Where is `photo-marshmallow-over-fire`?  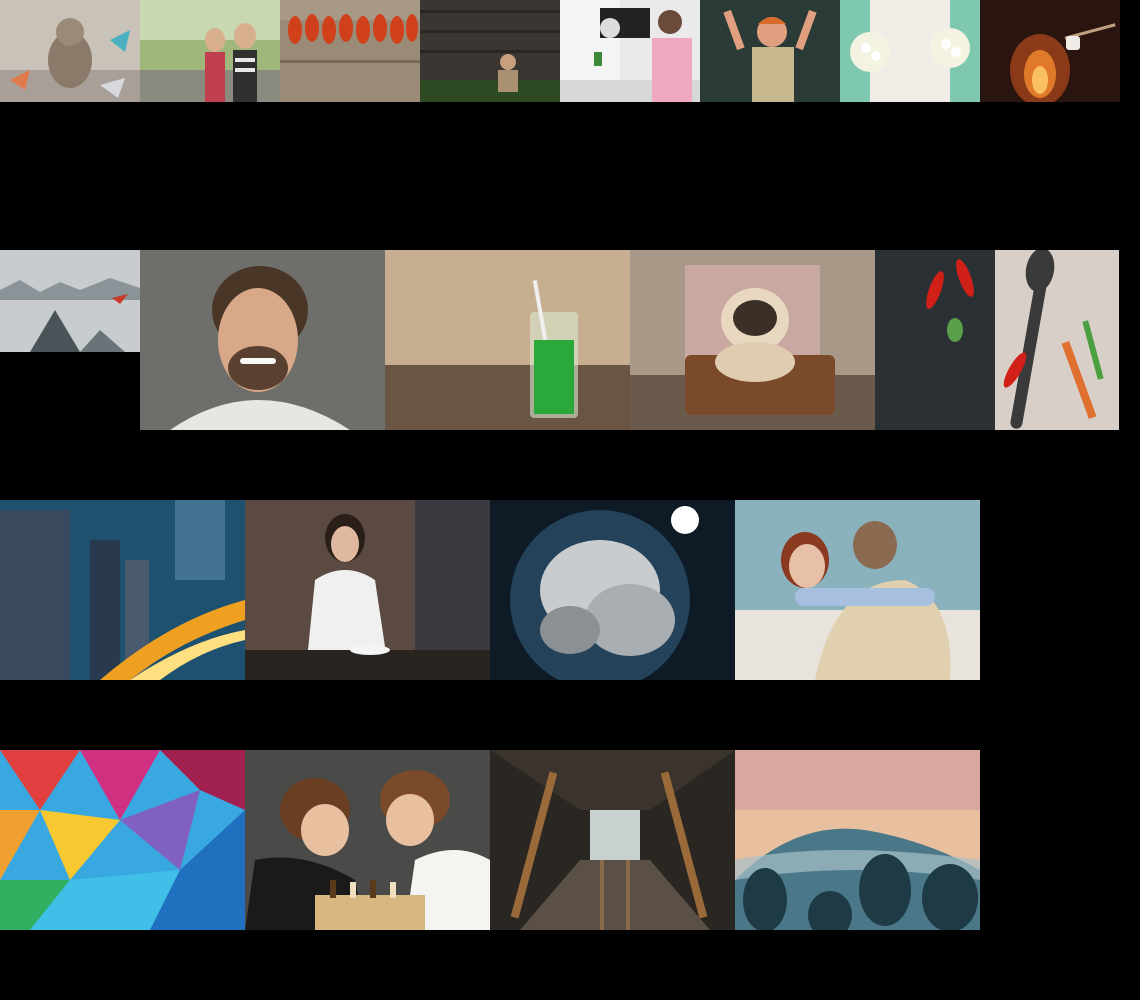
photo-marshmallow-over-fire is located at coordinates (1050, 51).